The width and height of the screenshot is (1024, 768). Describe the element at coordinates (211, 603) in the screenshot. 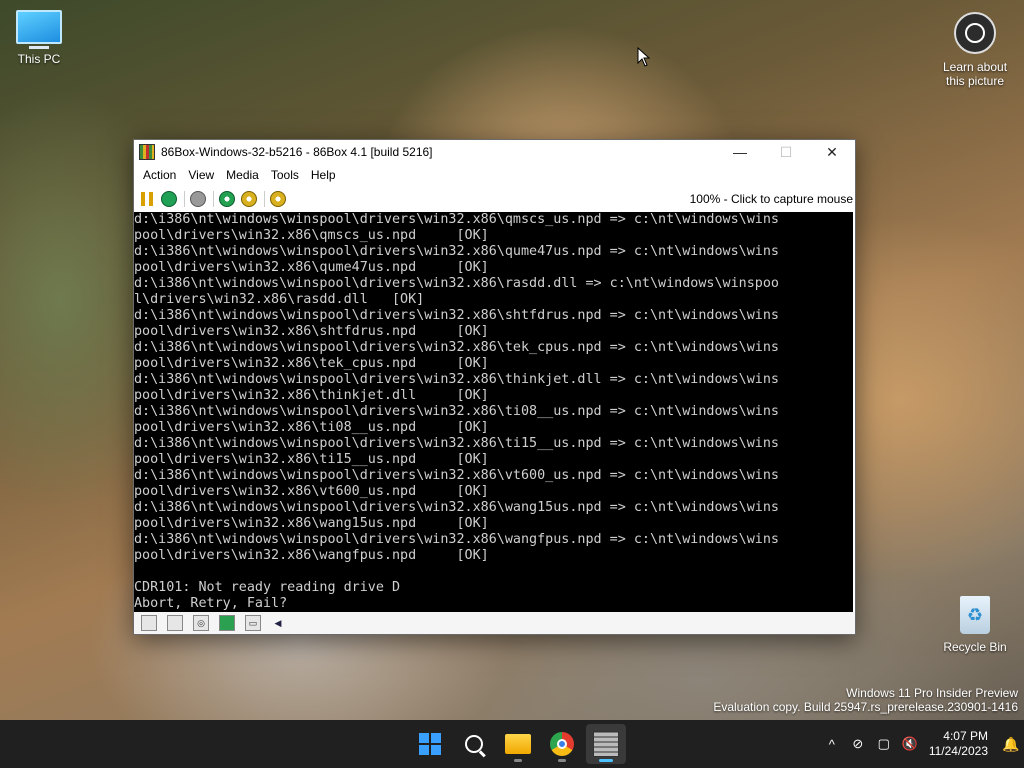

I see `console-line: Abort, Retry, Fail?` at that location.